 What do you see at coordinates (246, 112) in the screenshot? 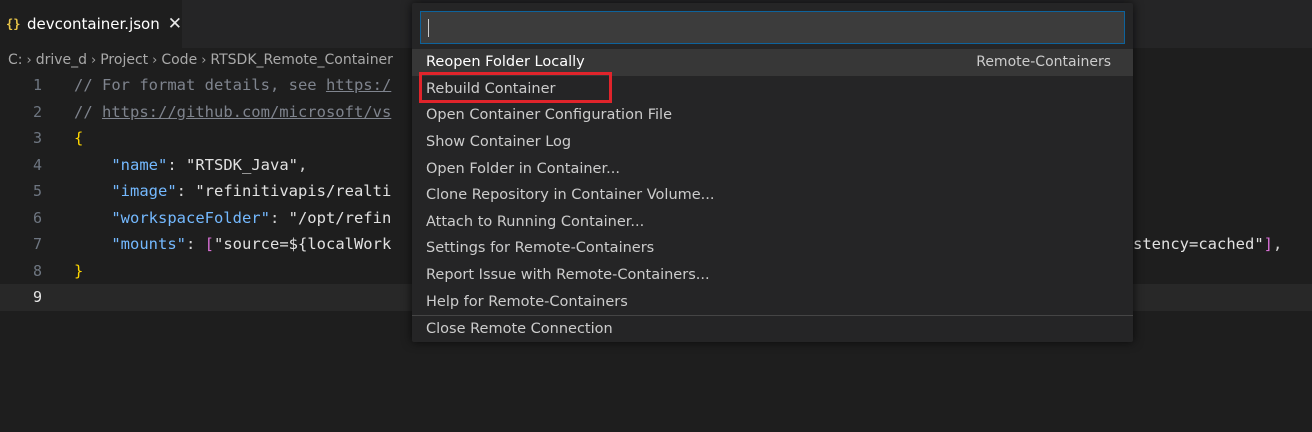
I see `code-link: https://github.com/microsoft/vs` at bounding box center [246, 112].